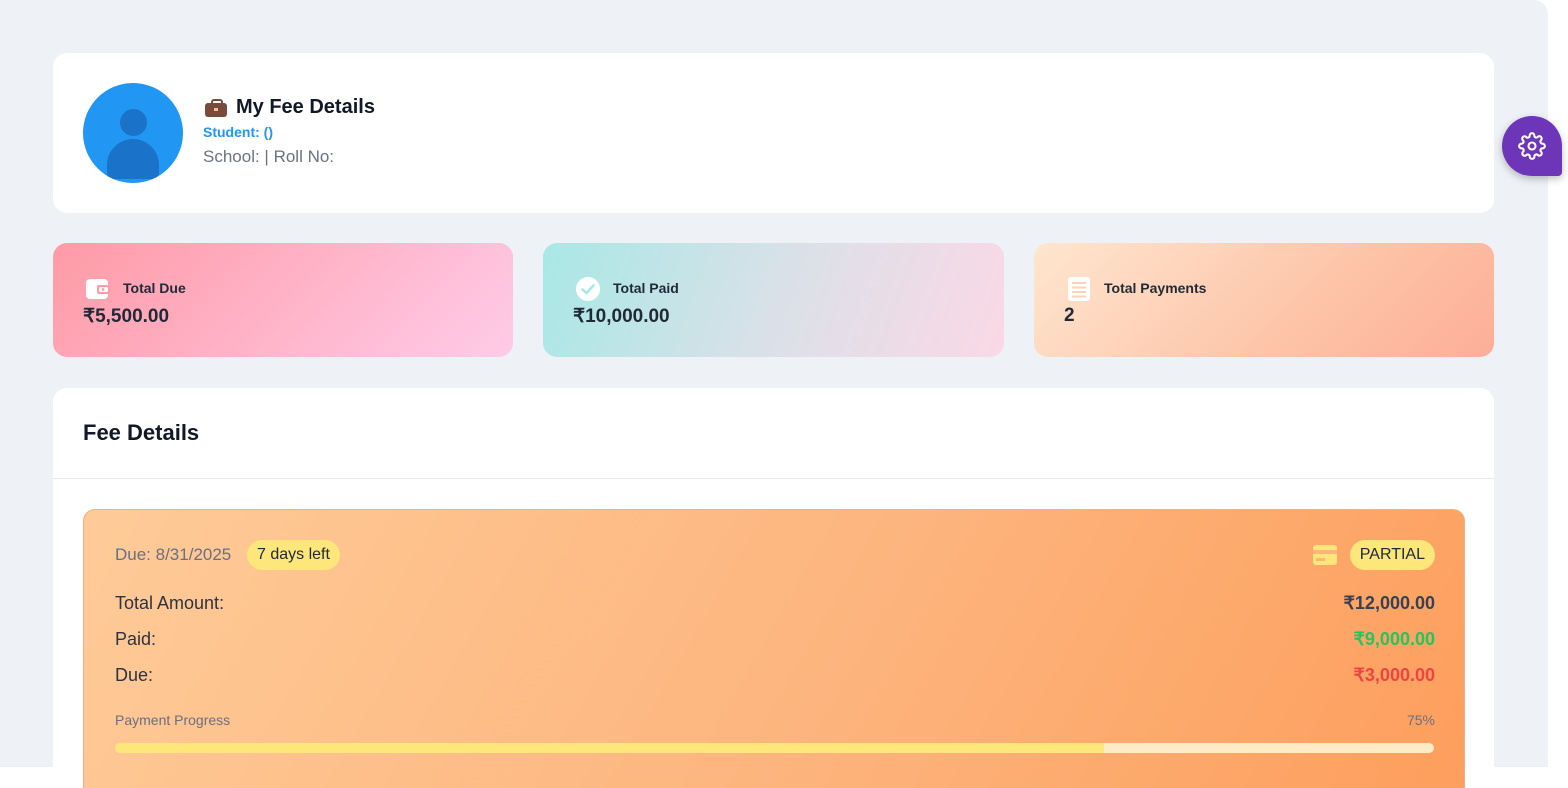  I want to click on avatar, so click(133, 133).